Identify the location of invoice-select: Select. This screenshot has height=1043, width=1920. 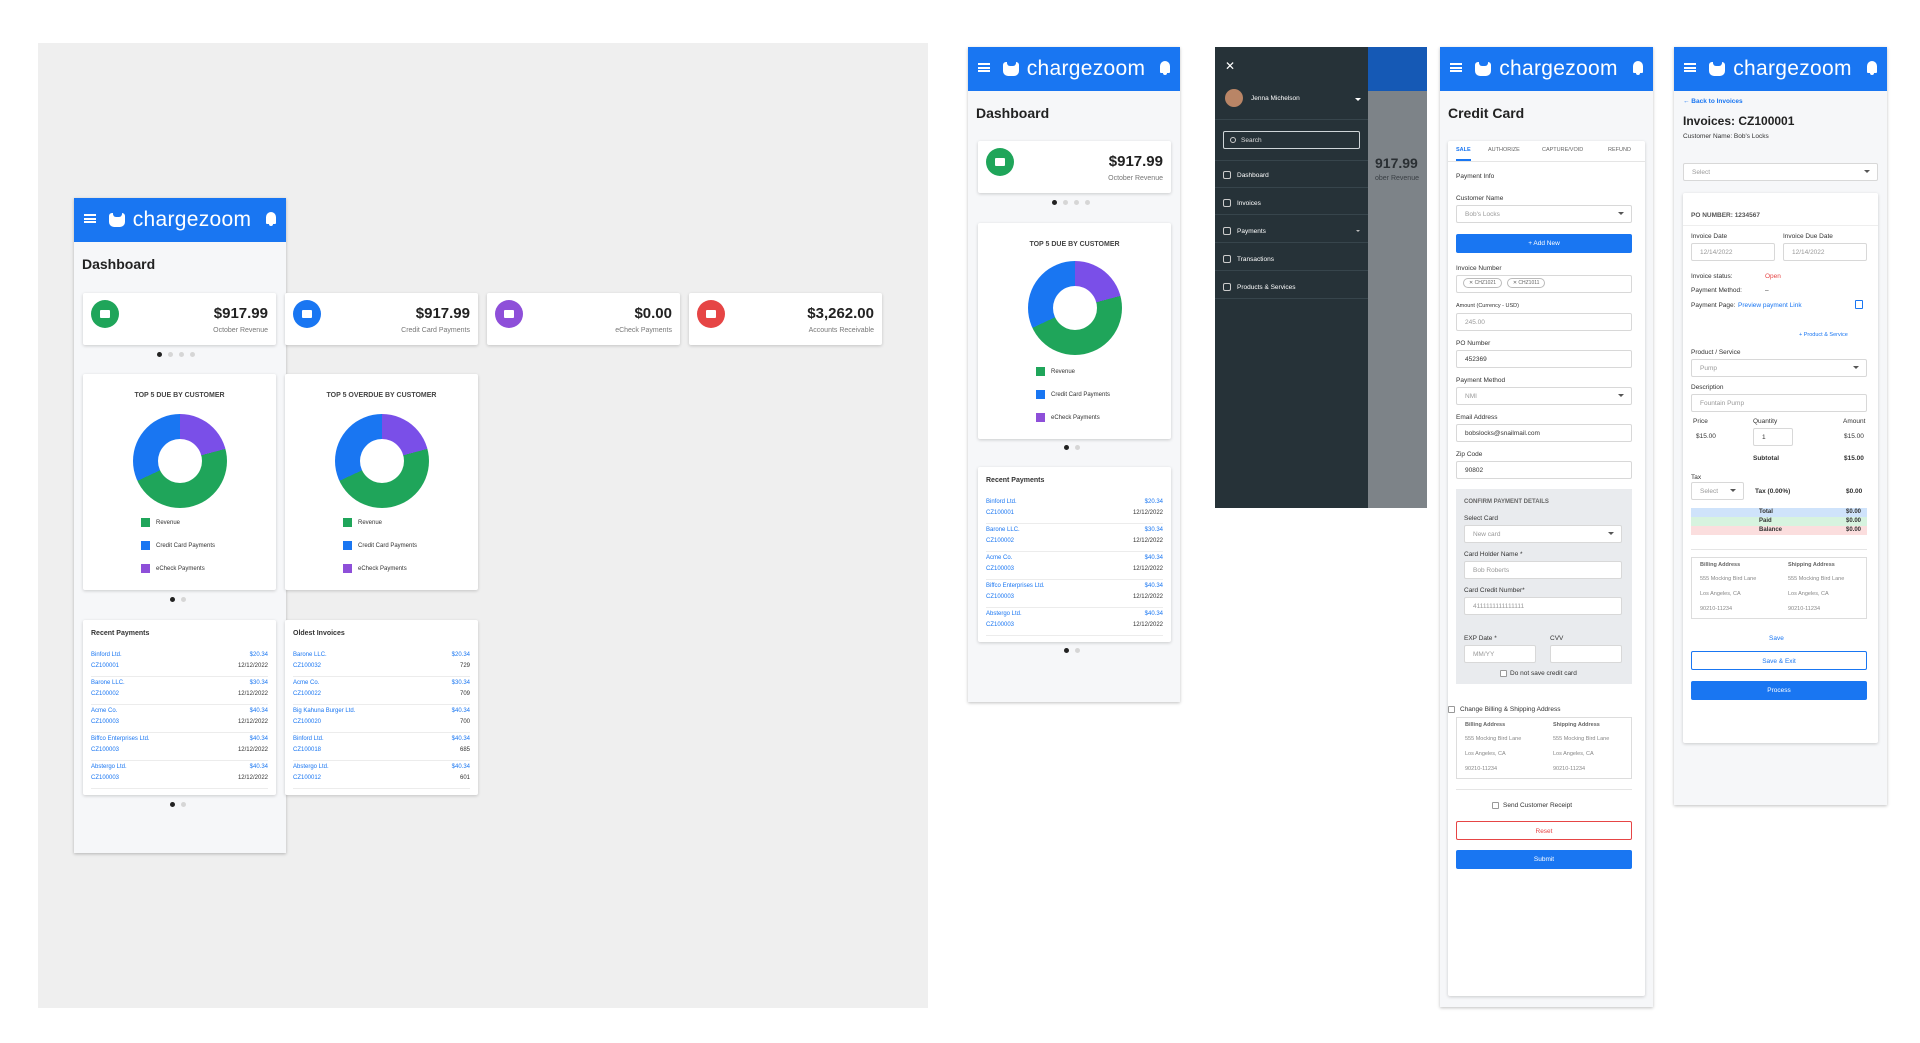
(1780, 172).